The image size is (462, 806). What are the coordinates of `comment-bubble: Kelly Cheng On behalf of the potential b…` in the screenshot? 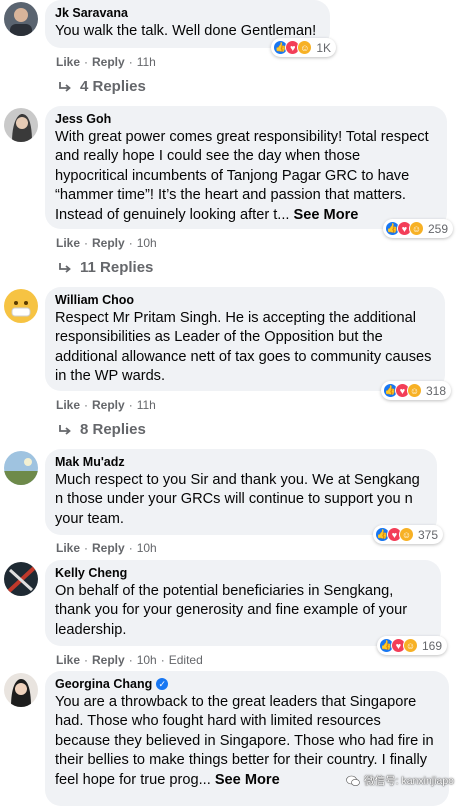 It's located at (246, 607).